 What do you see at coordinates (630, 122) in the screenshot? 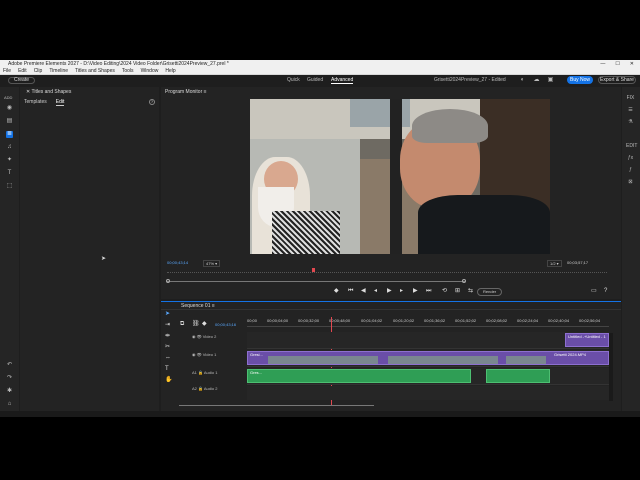
I see `adjust-icon: ⚗` at bounding box center [630, 122].